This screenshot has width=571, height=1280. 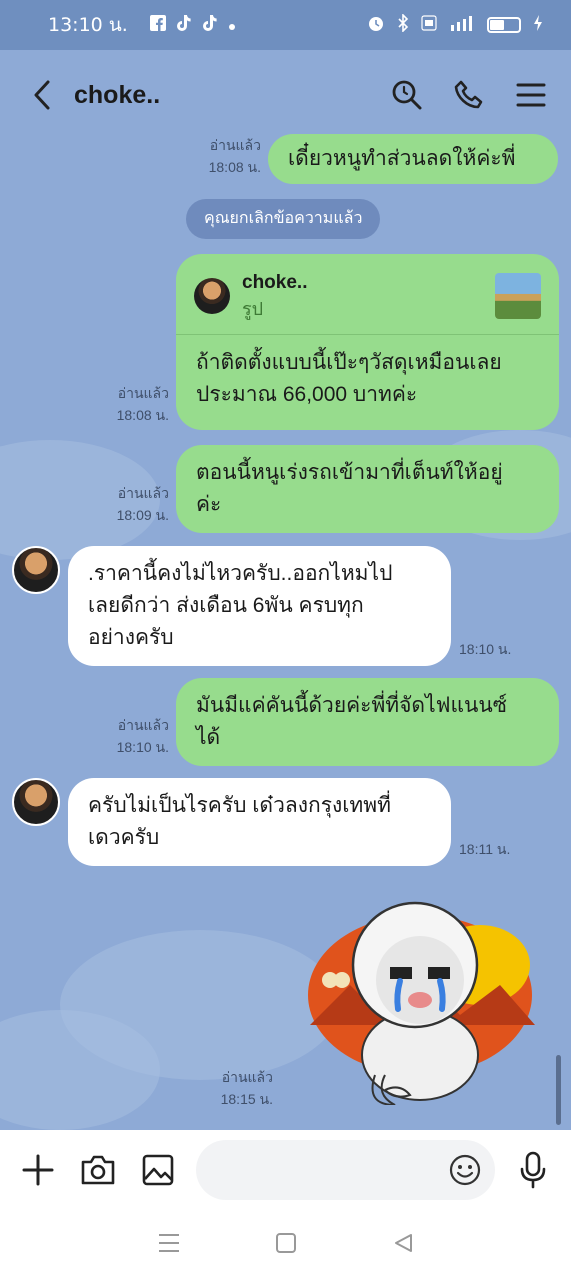 I want to click on add-button, so click(x=38, y=1170).